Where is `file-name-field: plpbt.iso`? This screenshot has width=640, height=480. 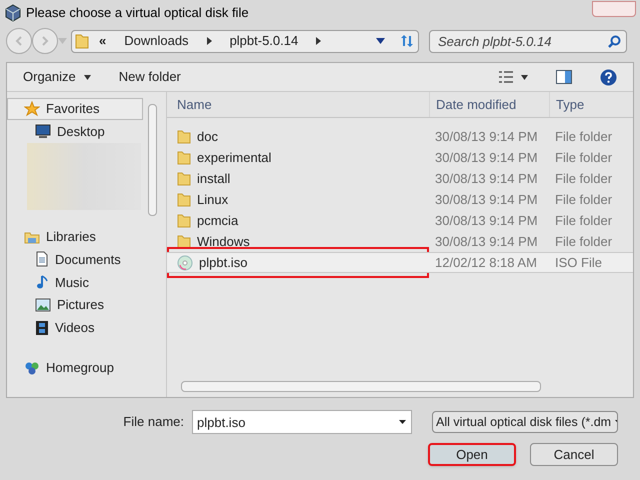
file-name-field: plpbt.iso is located at coordinates (302, 422).